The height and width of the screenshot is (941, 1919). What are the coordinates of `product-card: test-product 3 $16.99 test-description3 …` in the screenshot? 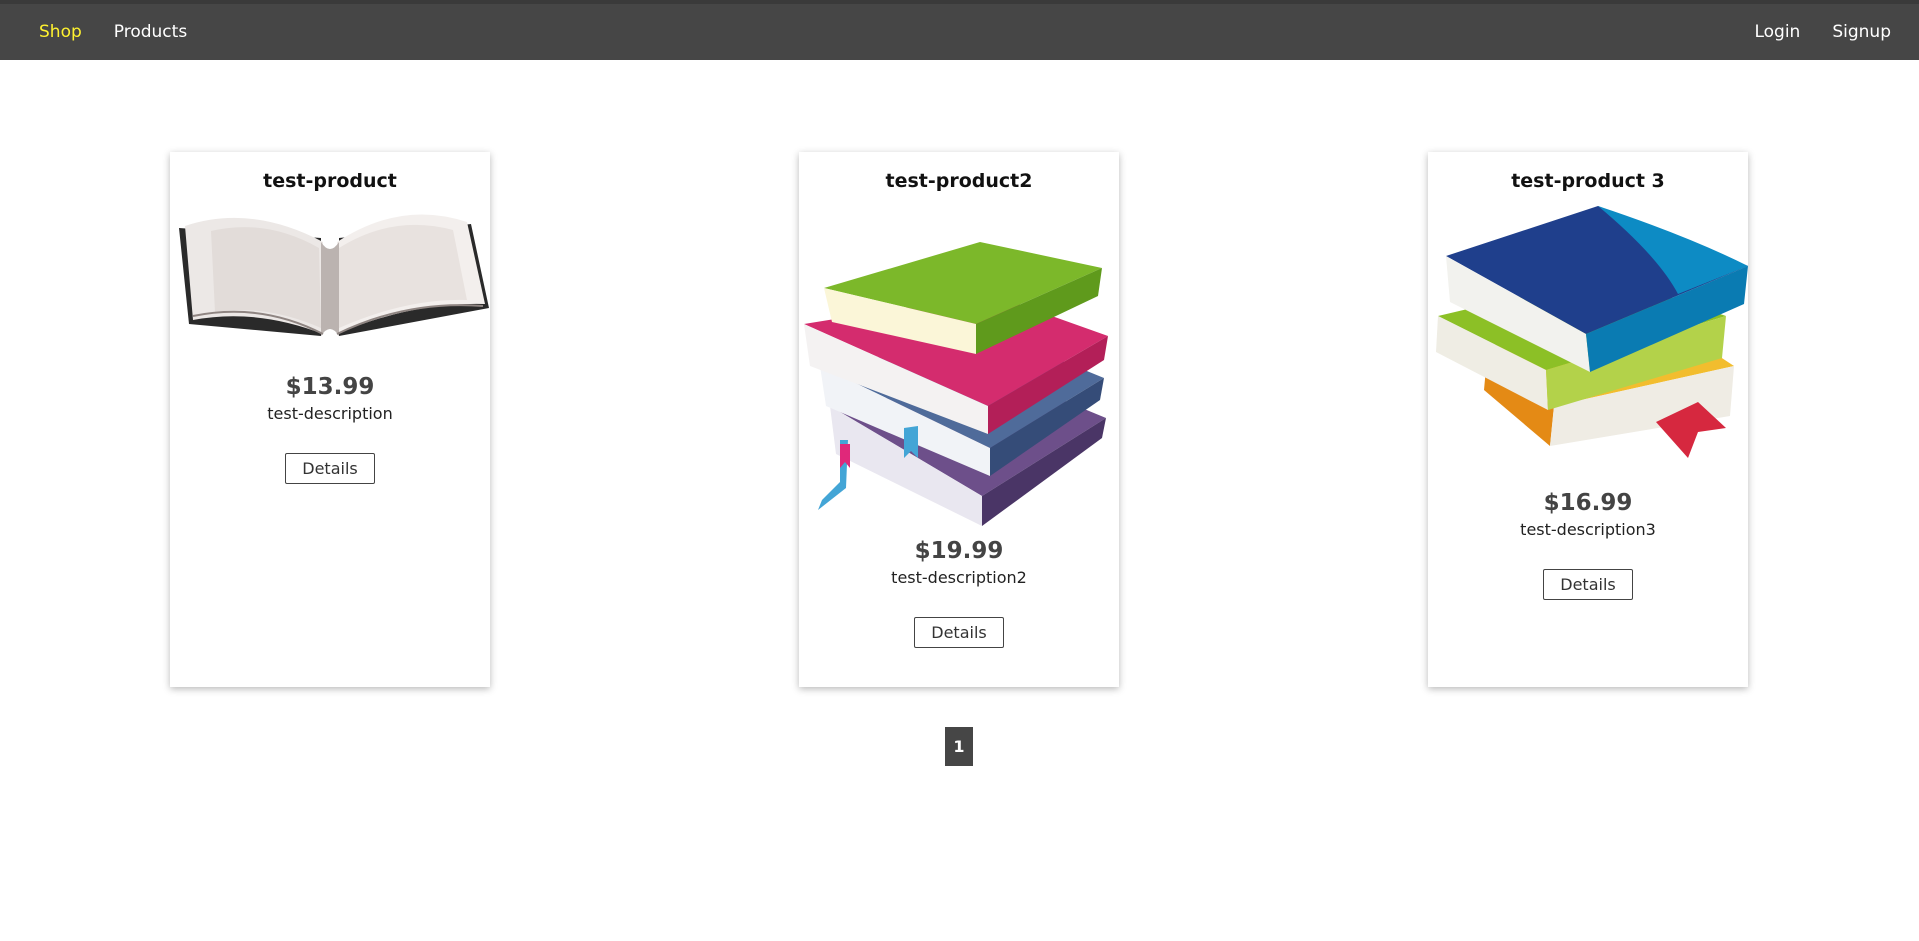 It's located at (1588, 419).